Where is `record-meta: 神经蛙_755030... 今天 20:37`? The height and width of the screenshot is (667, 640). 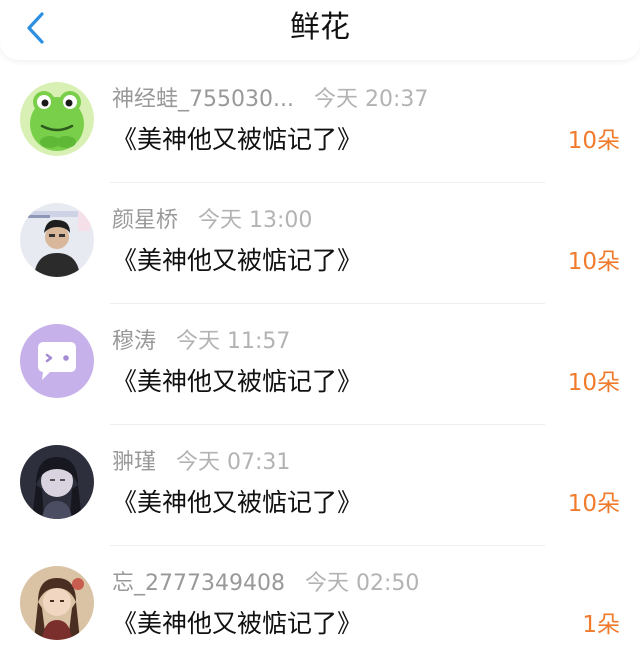 record-meta: 神经蛙_755030... 今天 20:37 is located at coordinates (270, 100).